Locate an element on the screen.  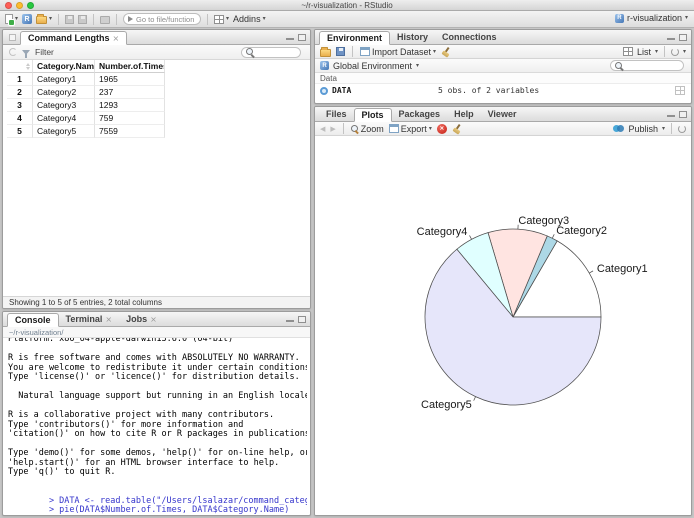
save-workspace-icon is located at coordinates (340, 51).